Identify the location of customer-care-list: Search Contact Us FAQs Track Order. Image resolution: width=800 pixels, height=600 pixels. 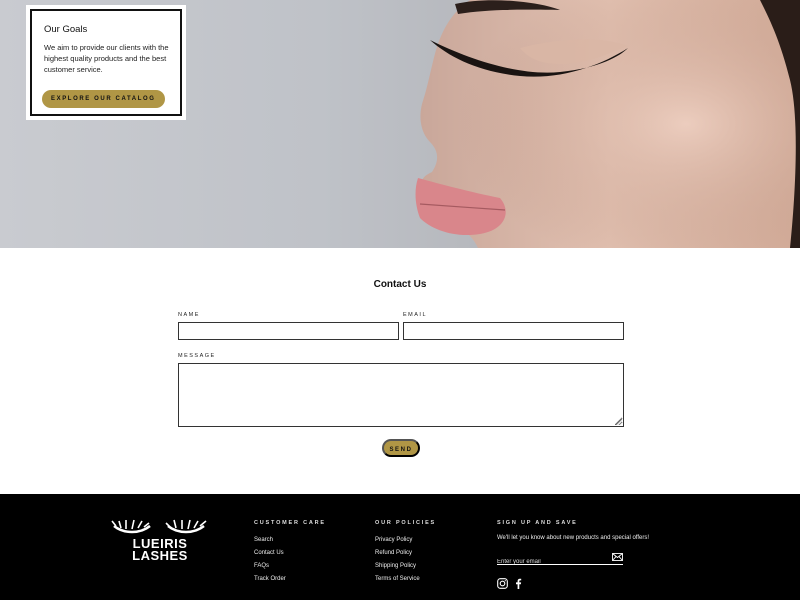
(270, 562).